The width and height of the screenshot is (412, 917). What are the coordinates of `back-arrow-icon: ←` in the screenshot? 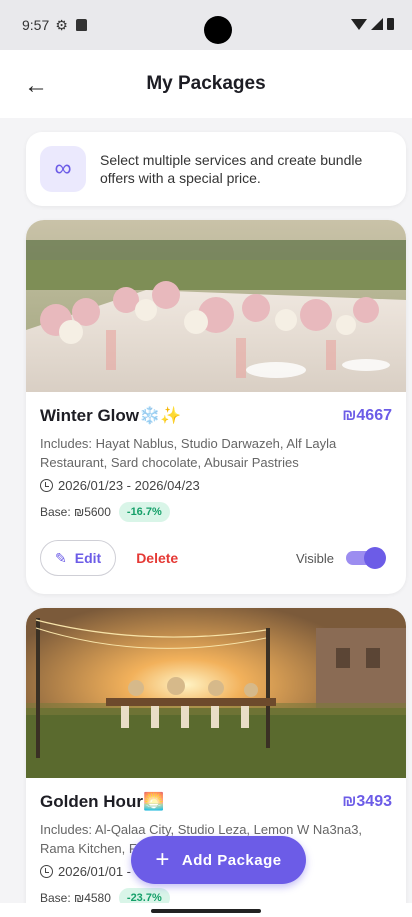 It's located at (36, 86).